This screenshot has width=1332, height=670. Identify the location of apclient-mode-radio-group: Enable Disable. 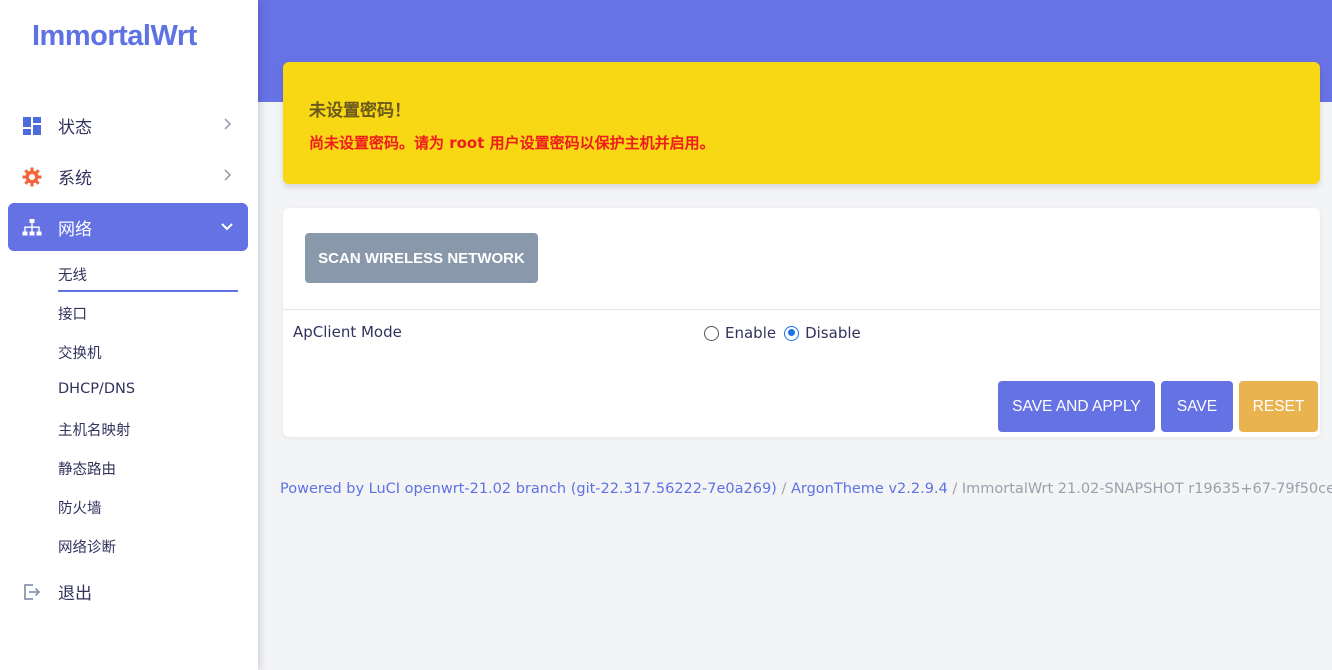
(786, 333).